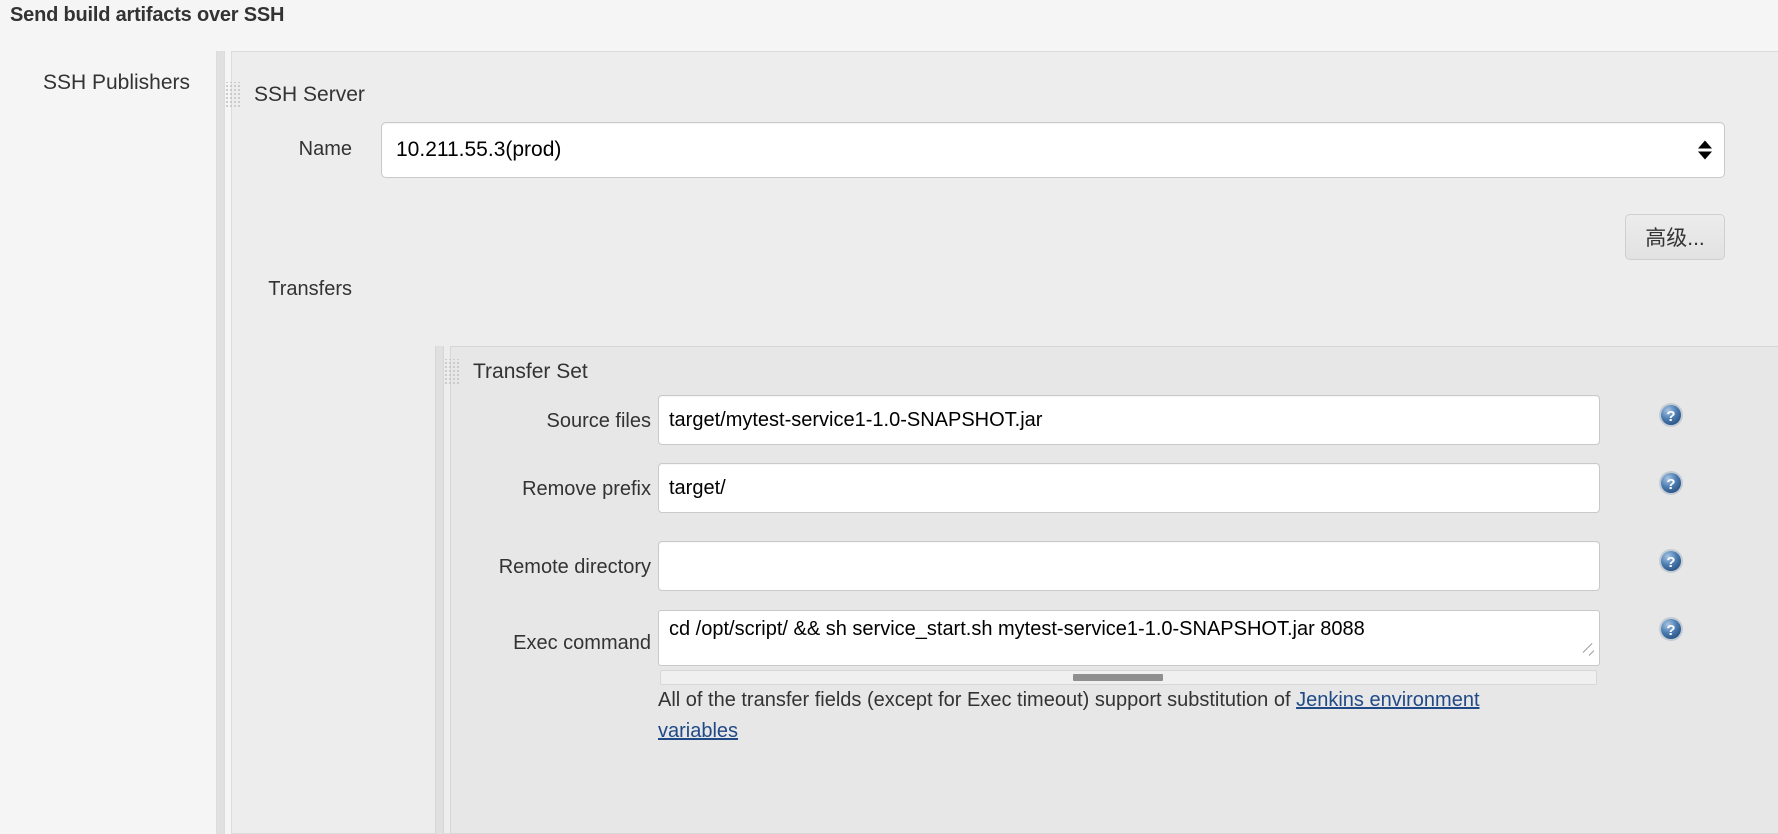 The image size is (1778, 834). Describe the element at coordinates (574, 567) in the screenshot. I see `remote-directory-label: Remote directory` at that location.